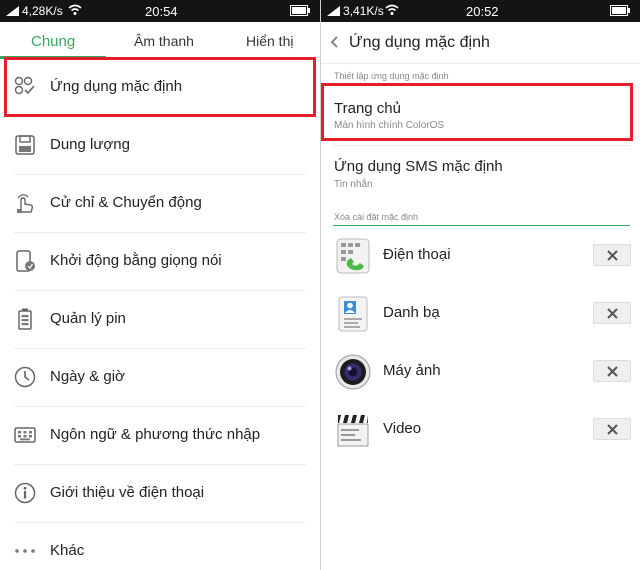 The width and height of the screenshot is (640, 570). What do you see at coordinates (160, 546) in the screenshot?
I see `menu-item-other: Khác` at bounding box center [160, 546].